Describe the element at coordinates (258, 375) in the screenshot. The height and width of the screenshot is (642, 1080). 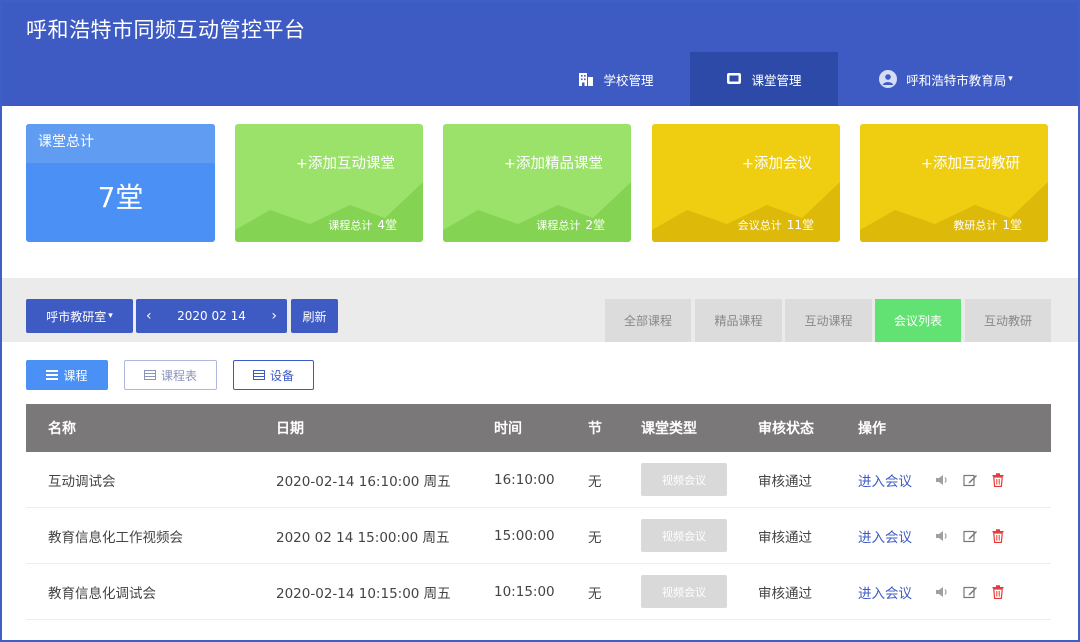
I see `device-icon` at that location.